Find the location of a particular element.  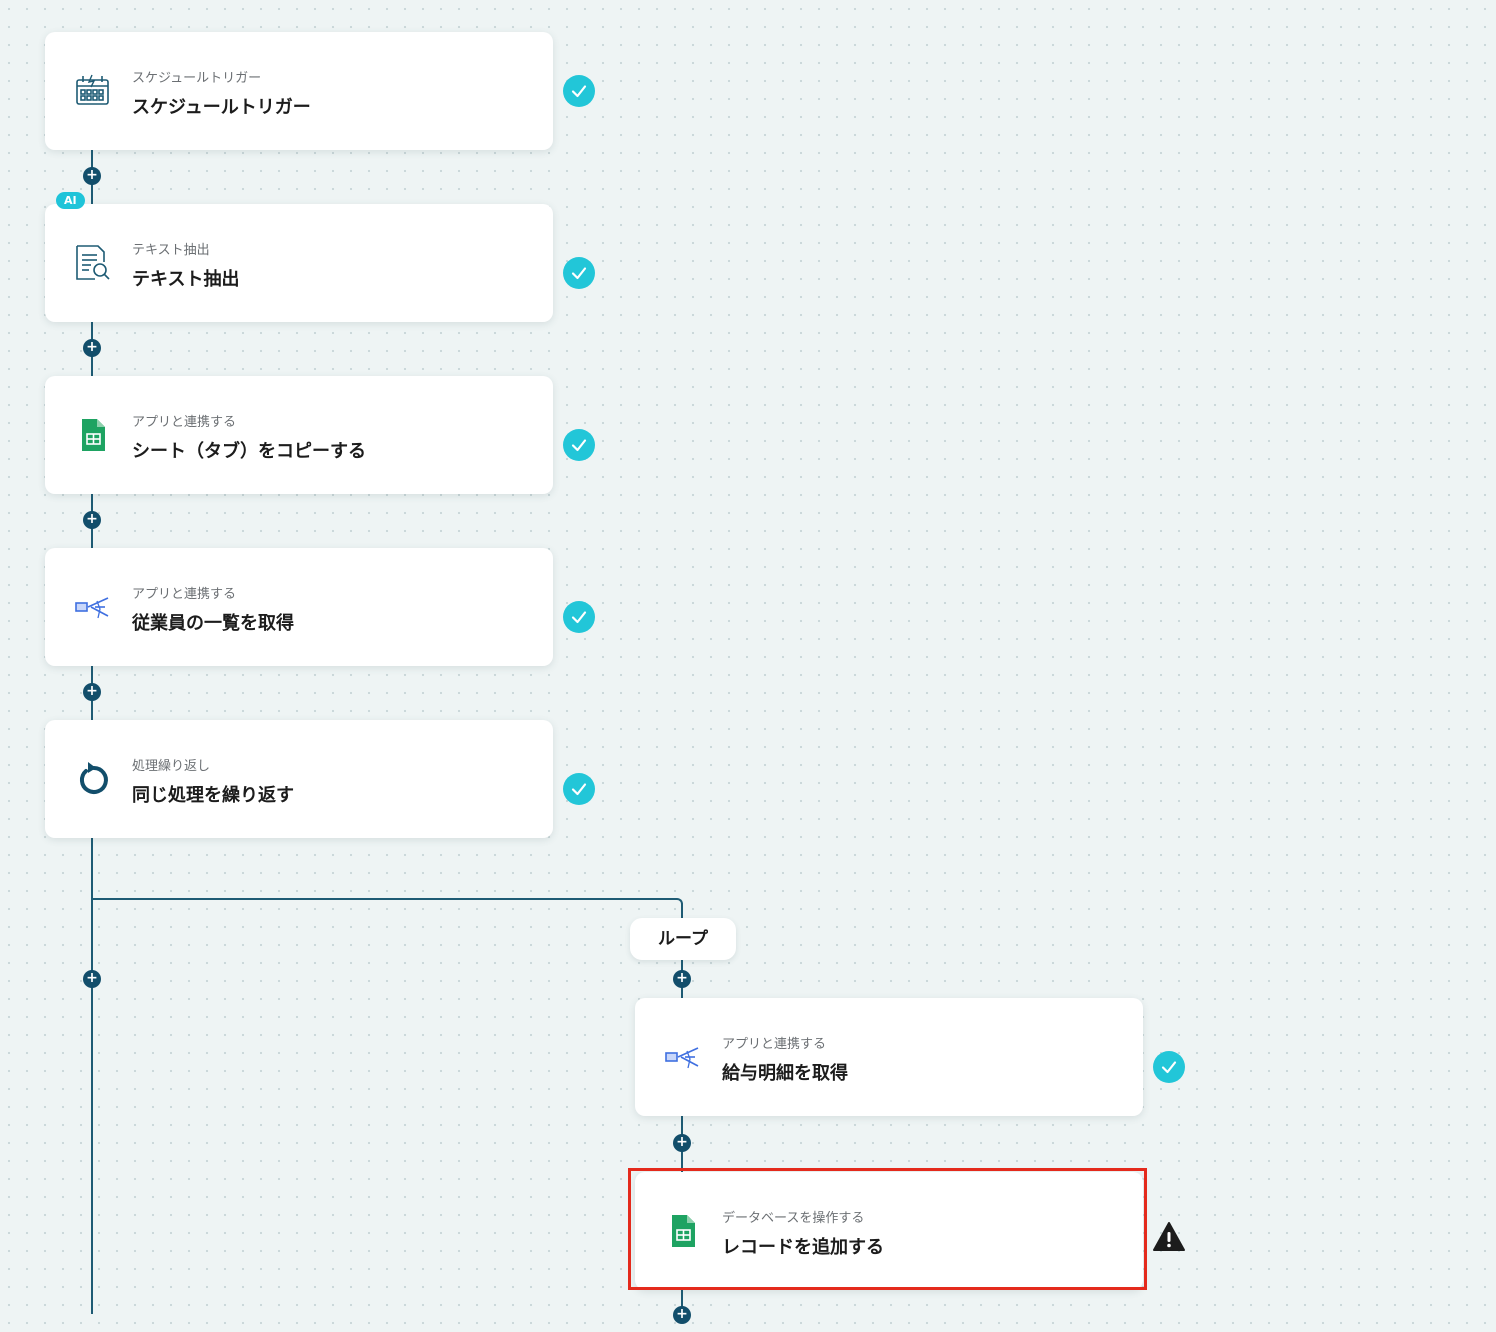

step-card-schedule-trigger: スケジュールトリガー スケジュールトリガー is located at coordinates (299, 91).